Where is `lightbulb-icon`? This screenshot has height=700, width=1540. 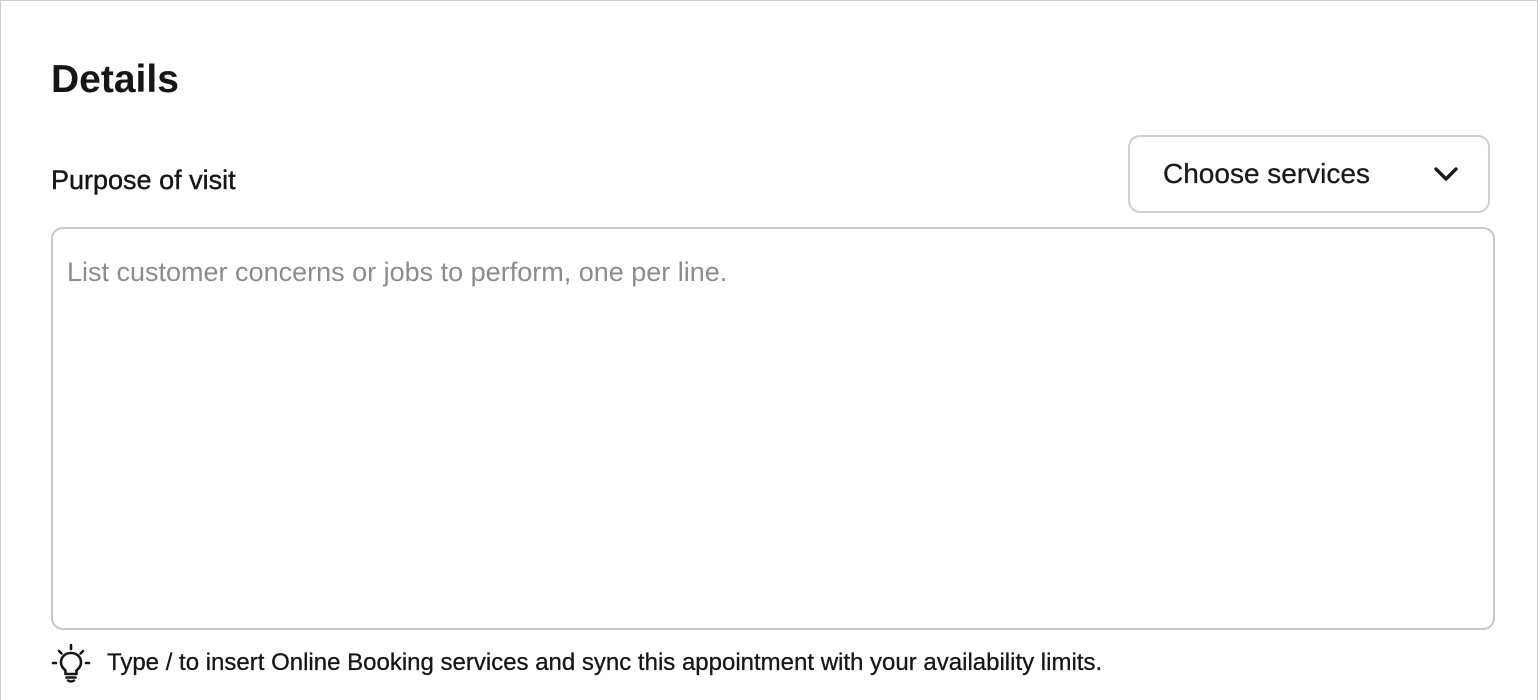 lightbulb-icon is located at coordinates (71, 663).